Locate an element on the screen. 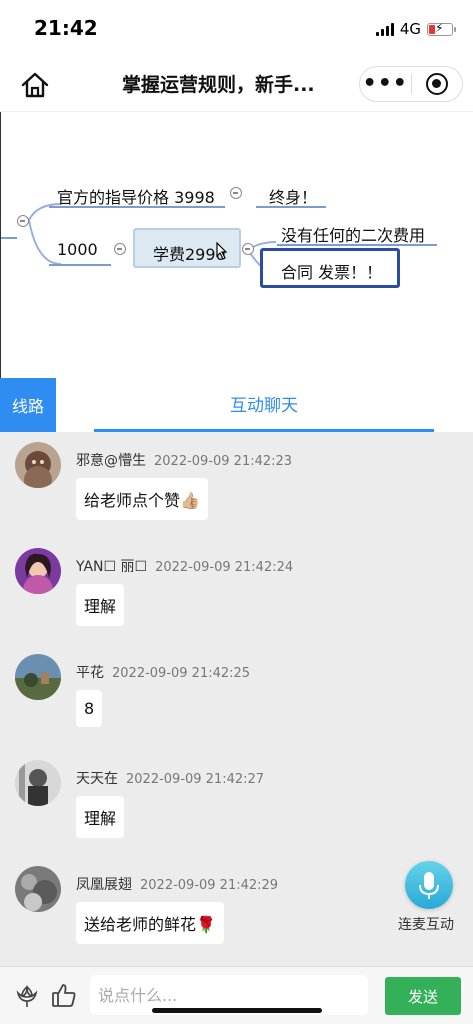 Image resolution: width=473 pixels, height=1024 pixels. message-bubble: 送给老师的鲜花🌹 is located at coordinates (150, 923).